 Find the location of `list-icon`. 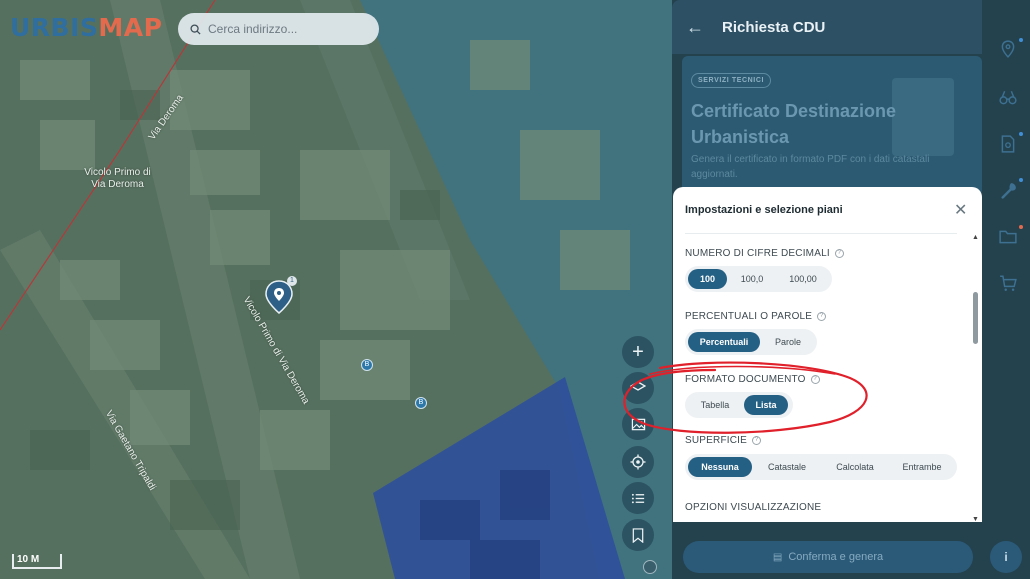

list-icon is located at coordinates (637, 498).